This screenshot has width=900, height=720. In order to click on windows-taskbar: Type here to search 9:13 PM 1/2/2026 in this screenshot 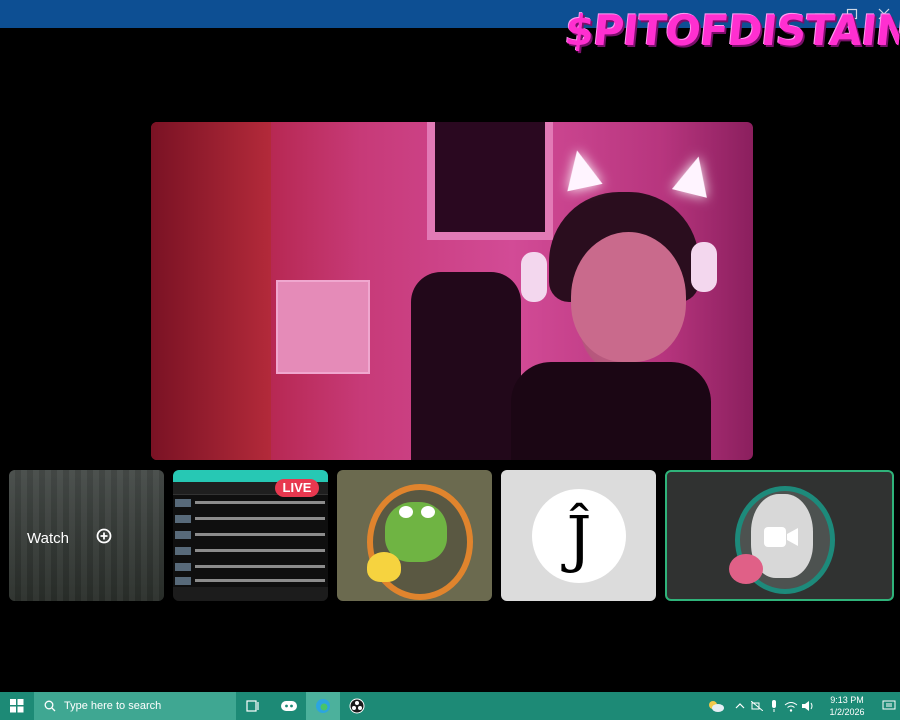, I will do `click(450, 706)`.